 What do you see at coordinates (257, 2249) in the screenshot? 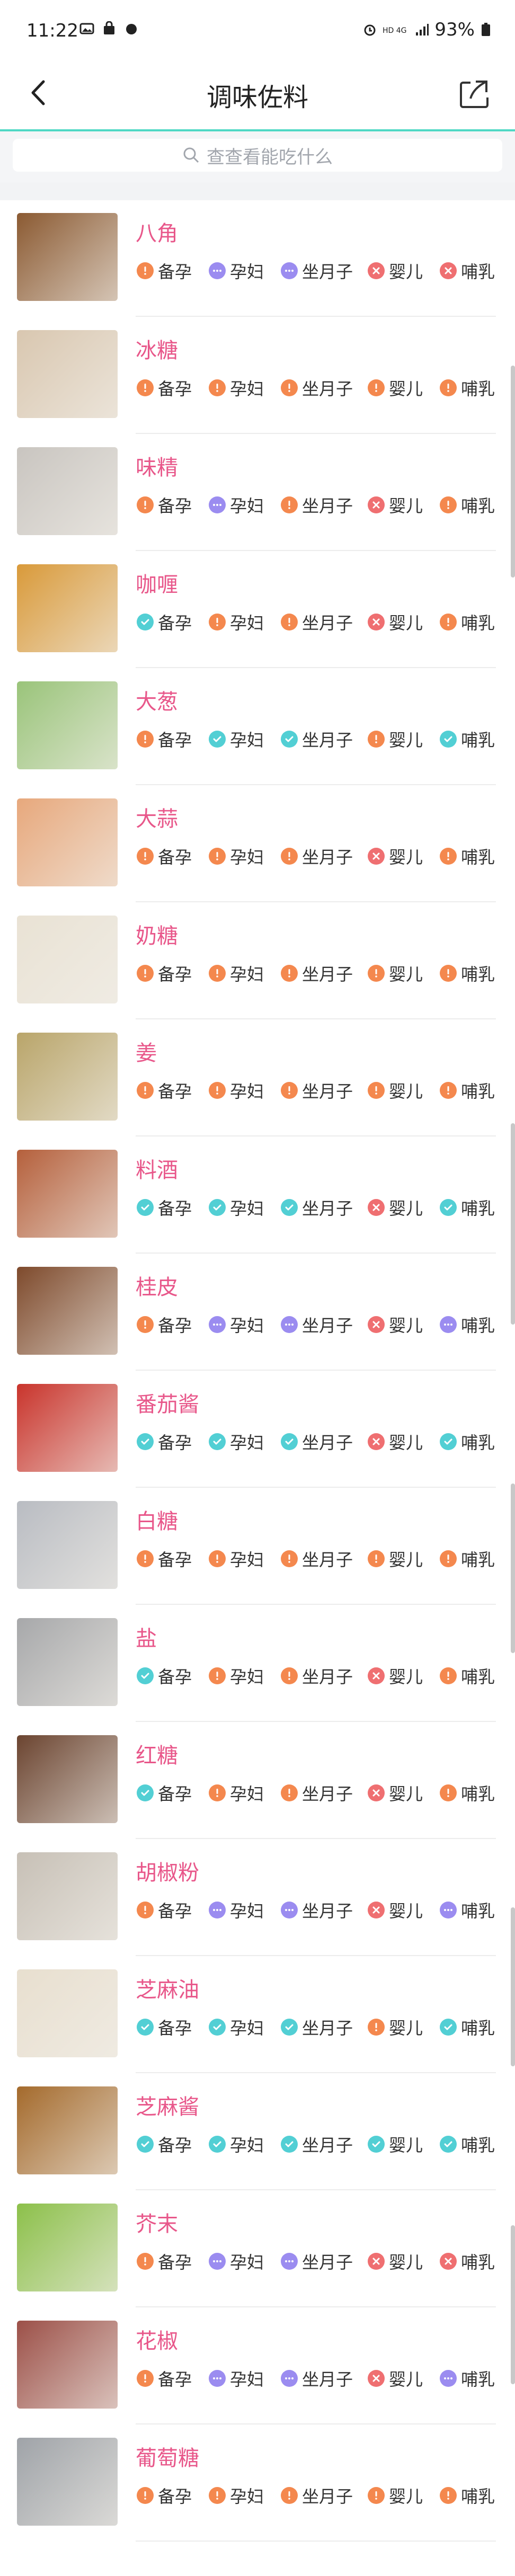
I see `list-item: 芥末 备孕 孕妇 坐月子 婴儿 哺乳` at bounding box center [257, 2249].